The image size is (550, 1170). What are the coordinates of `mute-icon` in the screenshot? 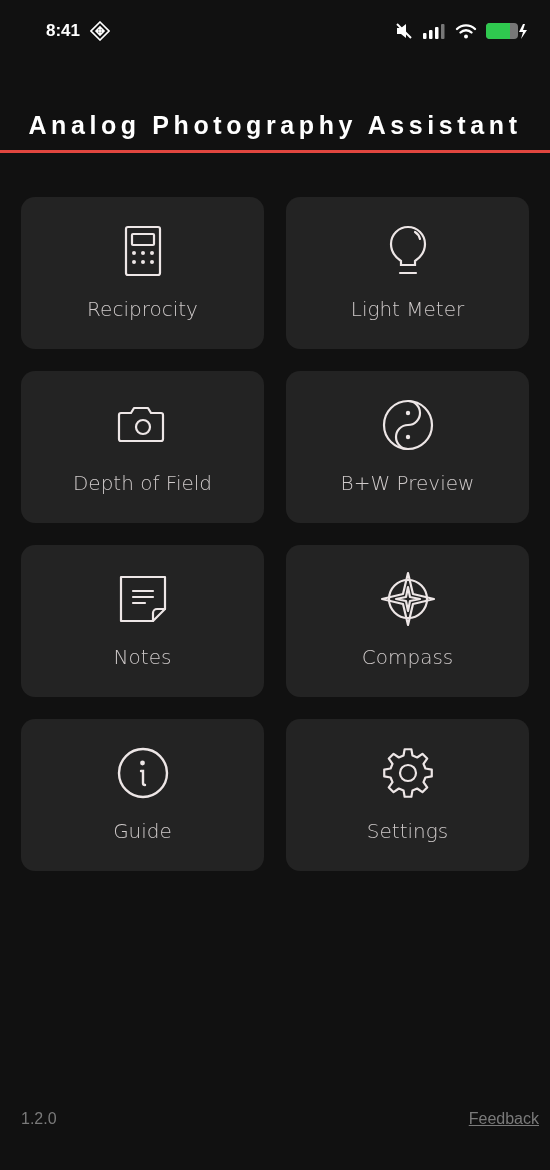 It's located at (404, 30).